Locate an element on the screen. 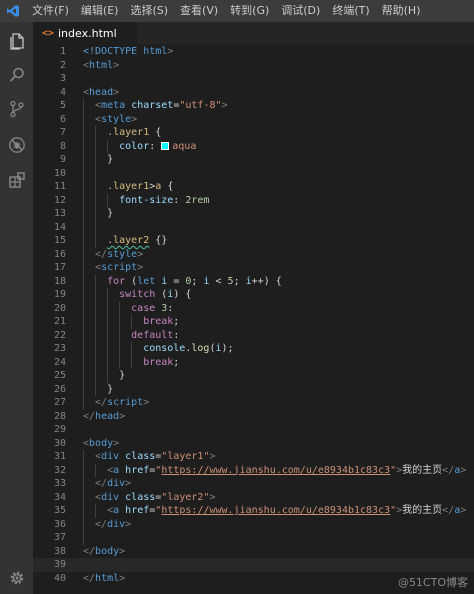 The width and height of the screenshot is (474, 594). code-line: 9} is located at coordinates (253, 160).